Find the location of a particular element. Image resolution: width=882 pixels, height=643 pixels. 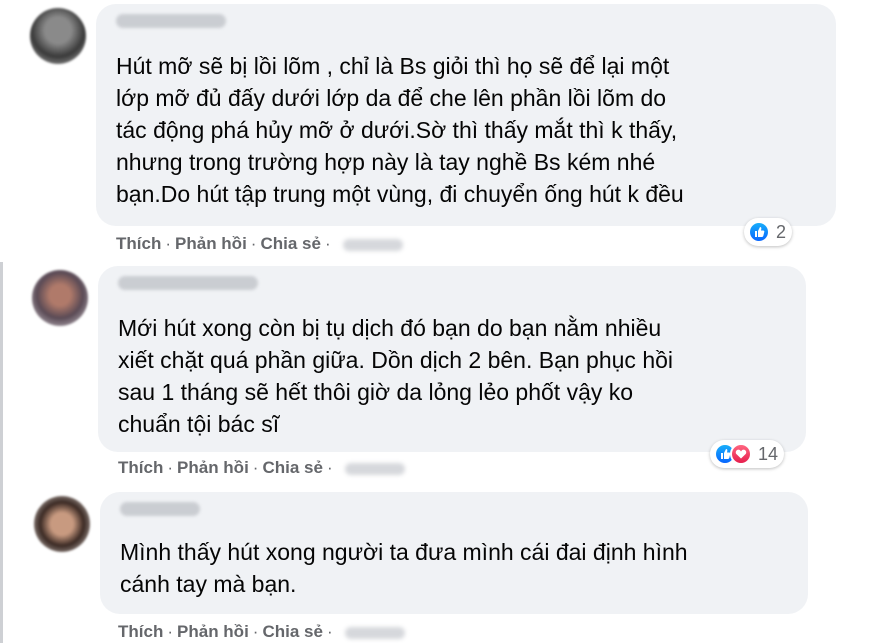

reaction-summary: 2 is located at coordinates (768, 232).